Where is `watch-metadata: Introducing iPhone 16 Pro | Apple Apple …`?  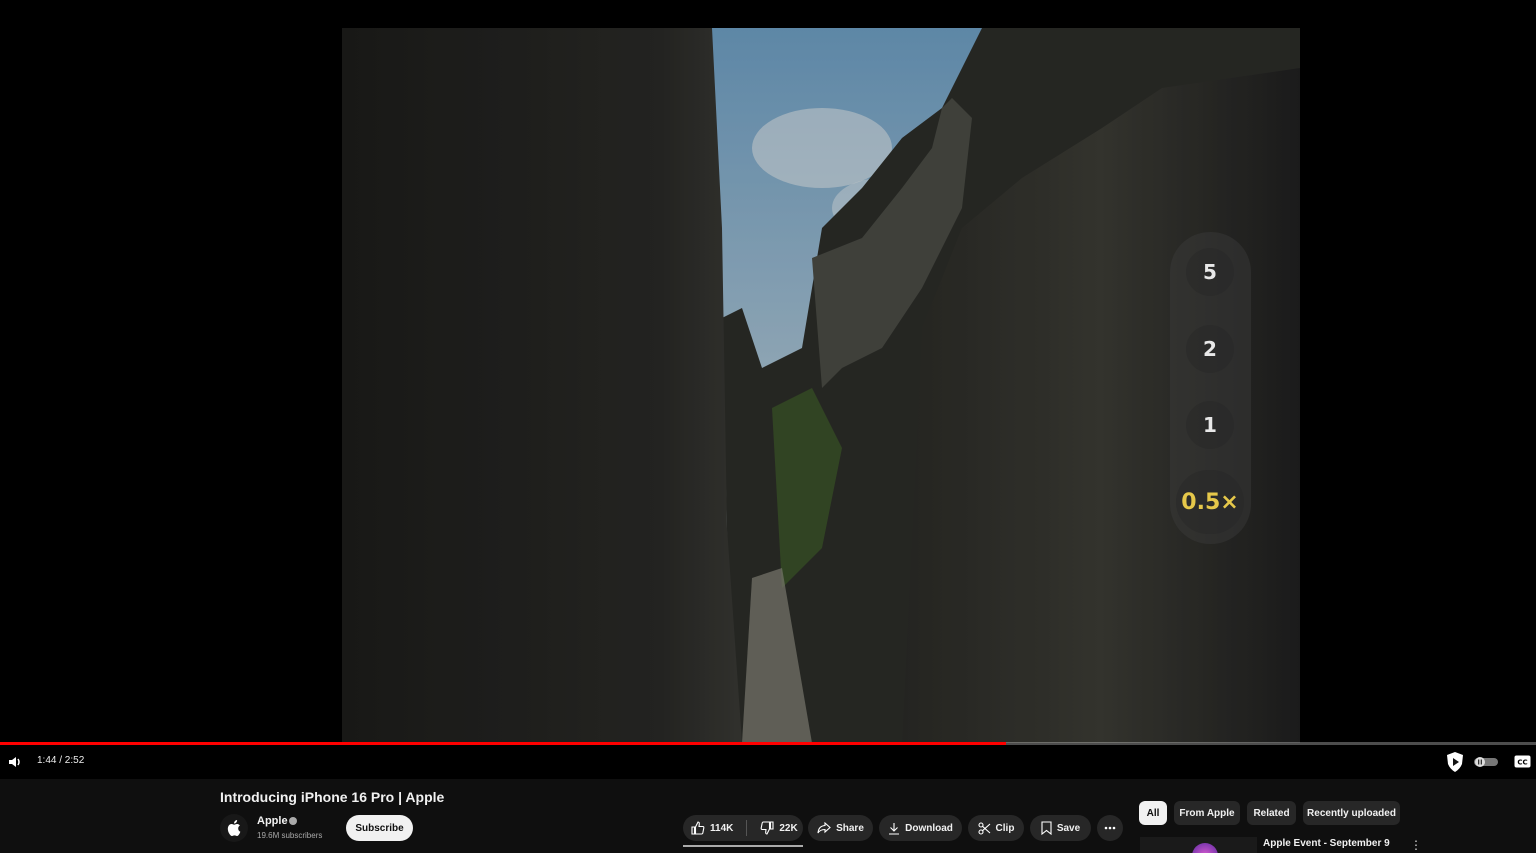 watch-metadata: Introducing iPhone 16 Pro | Apple Apple … is located at coordinates (768, 816).